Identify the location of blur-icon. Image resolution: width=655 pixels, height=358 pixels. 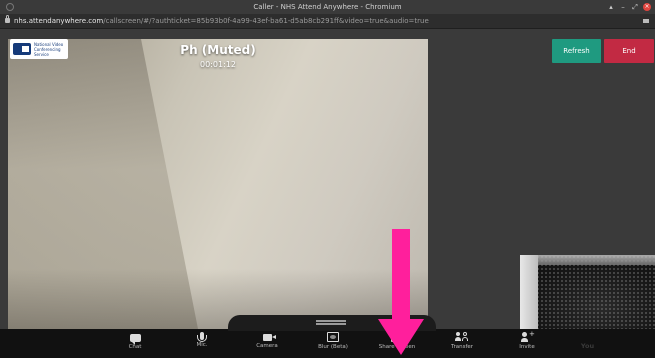
(333, 337).